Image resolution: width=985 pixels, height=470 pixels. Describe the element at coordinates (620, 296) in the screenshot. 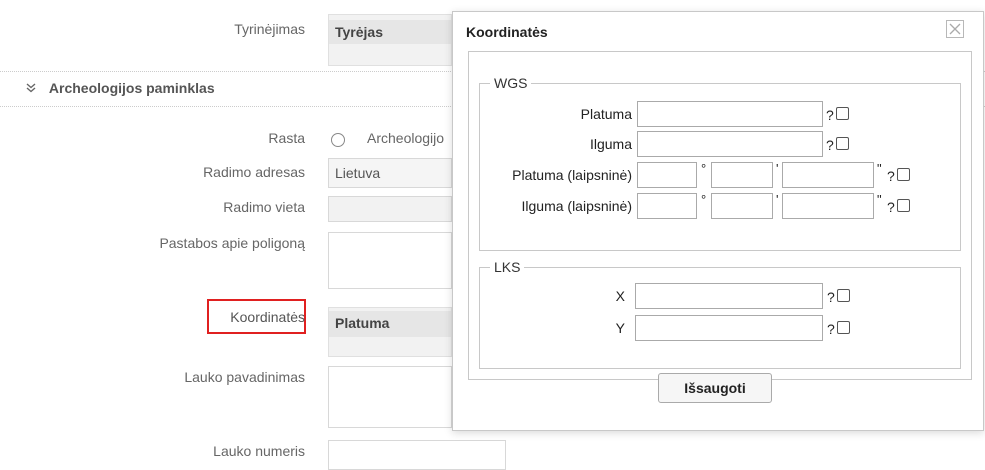

I see `lks-x-label: X` at that location.